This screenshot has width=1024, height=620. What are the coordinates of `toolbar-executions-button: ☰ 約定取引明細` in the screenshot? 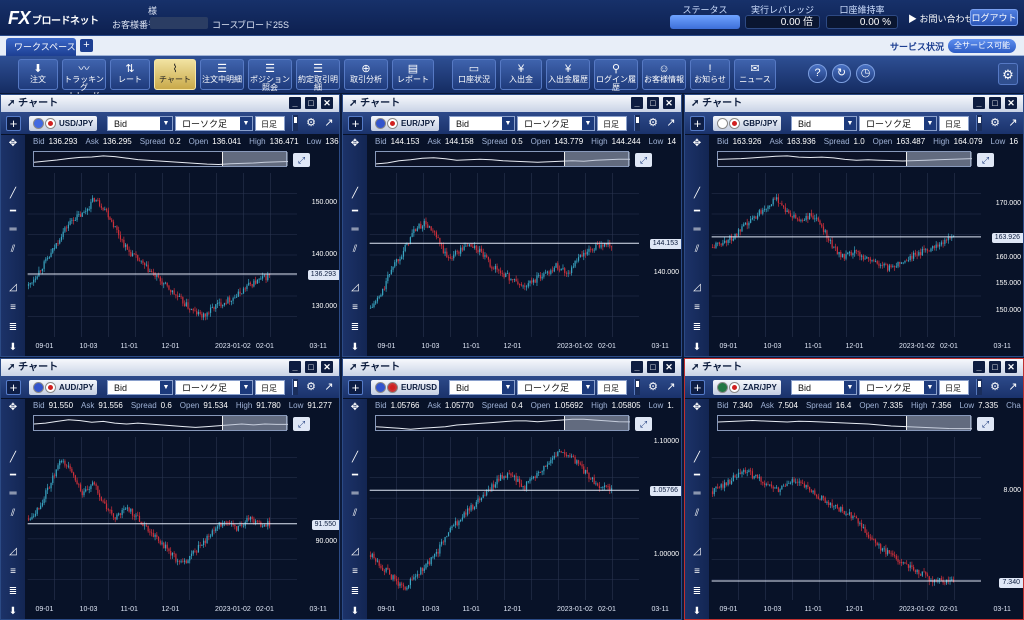 It's located at (318, 75).